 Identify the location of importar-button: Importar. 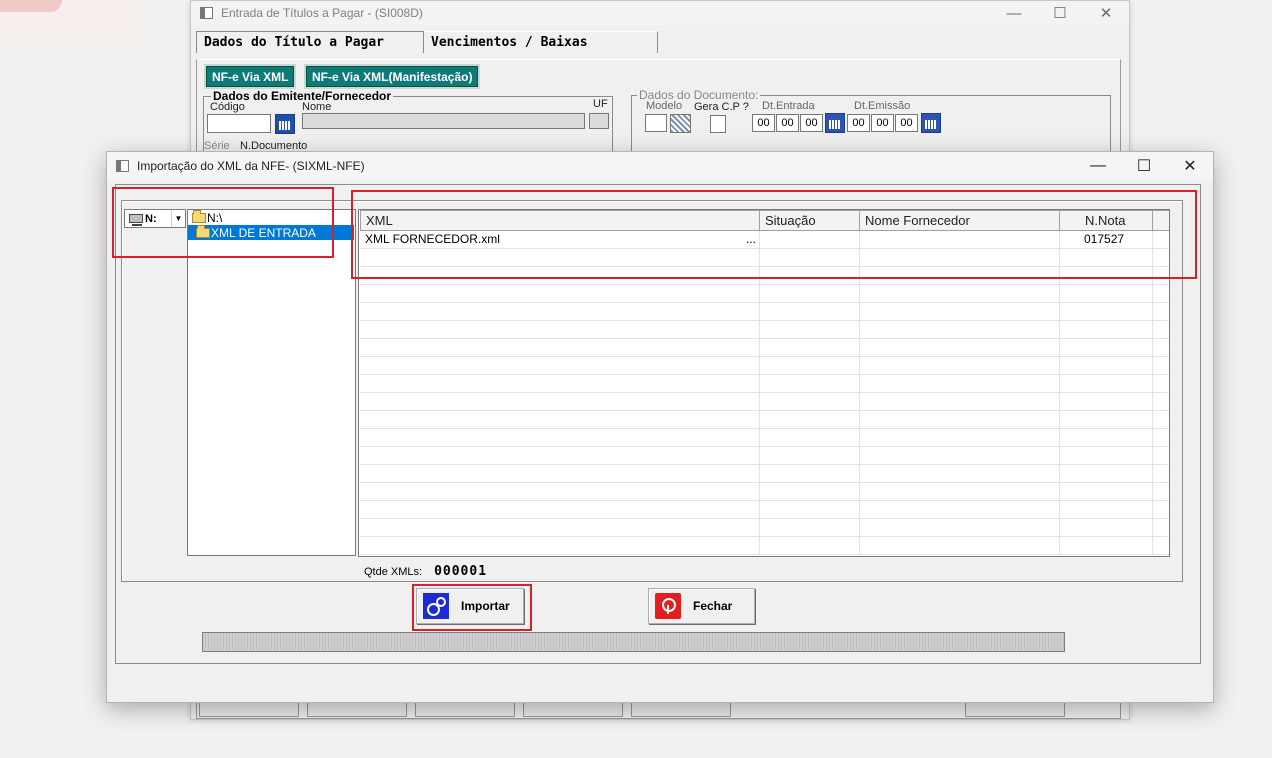
(470, 606).